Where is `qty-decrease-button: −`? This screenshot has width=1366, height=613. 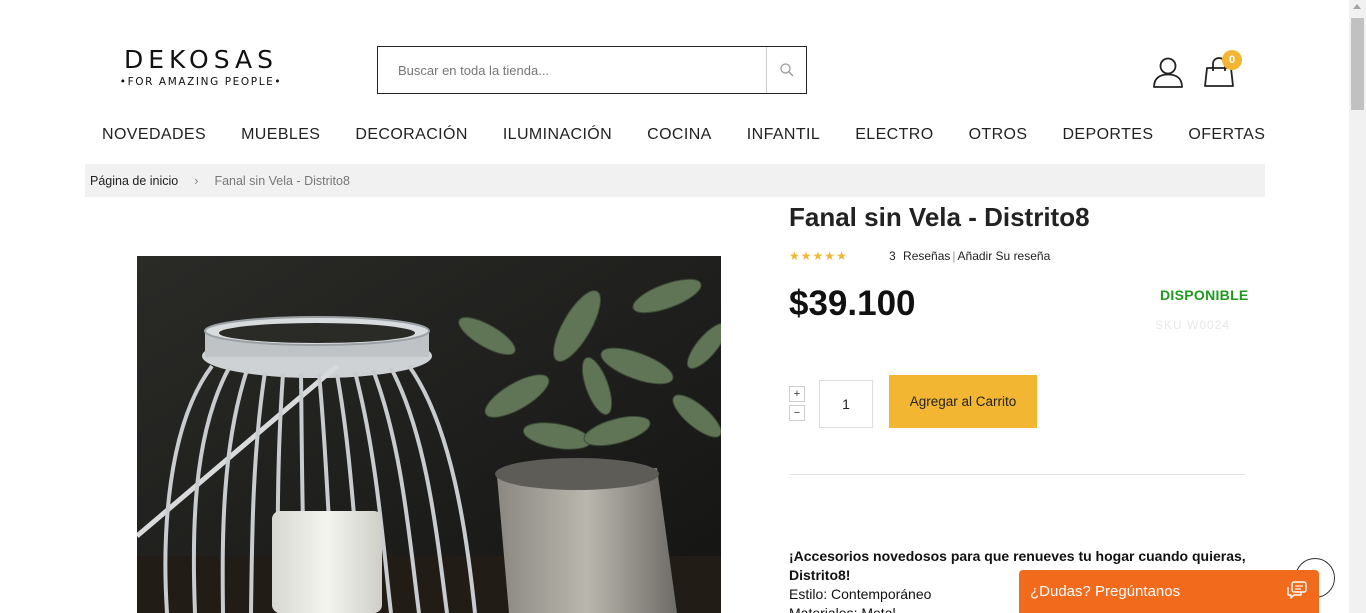
qty-decrease-button: − is located at coordinates (797, 413).